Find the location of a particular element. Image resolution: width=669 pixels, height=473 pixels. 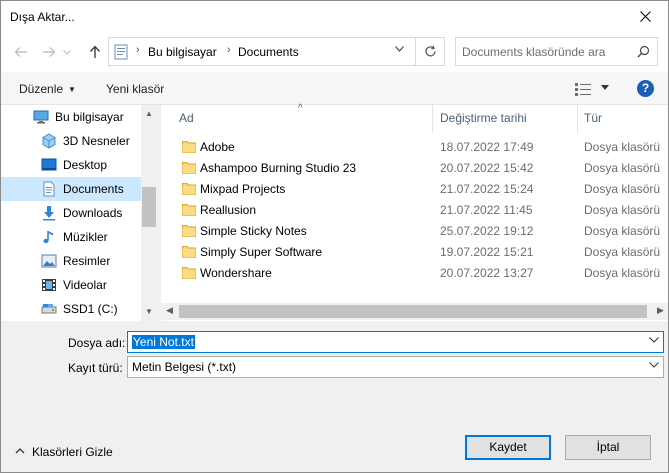

breadcrumb-this-pc: Bu bilgisayar is located at coordinates (182, 52).